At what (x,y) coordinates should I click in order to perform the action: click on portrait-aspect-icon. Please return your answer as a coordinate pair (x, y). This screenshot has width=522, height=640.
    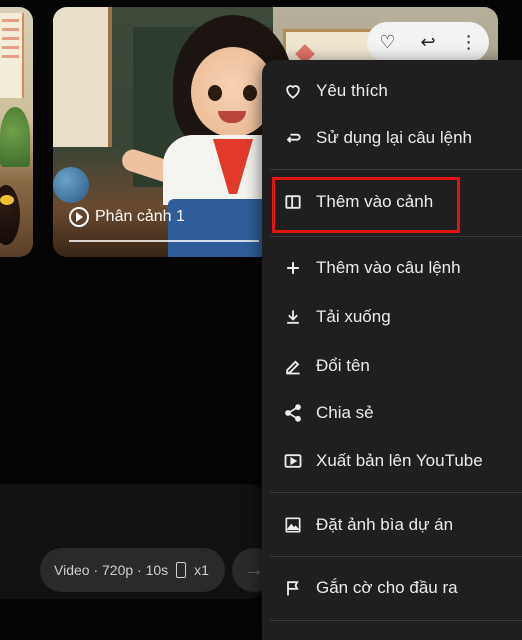
    Looking at the image, I should click on (181, 570).